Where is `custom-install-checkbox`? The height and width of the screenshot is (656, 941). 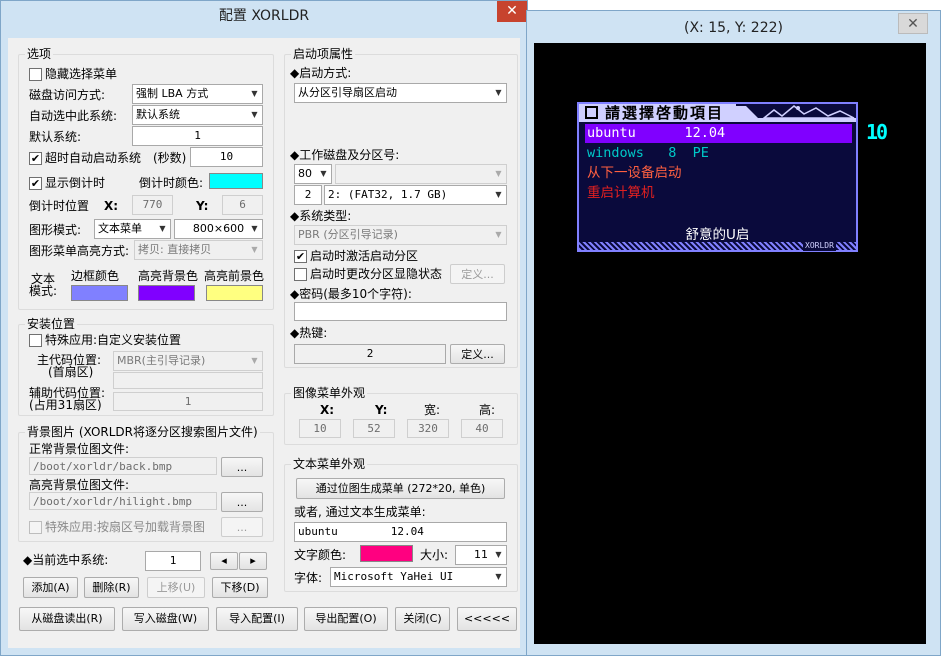 custom-install-checkbox is located at coordinates (35, 340).